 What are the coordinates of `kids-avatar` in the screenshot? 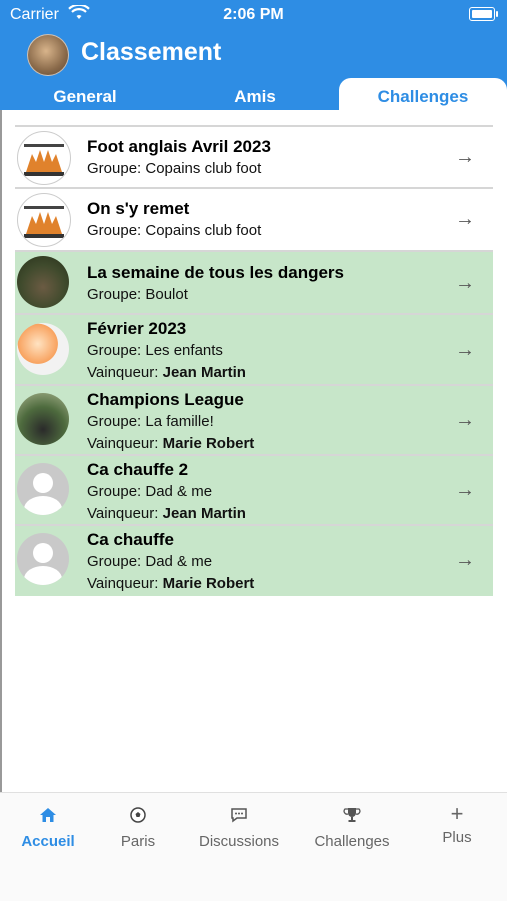 It's located at (43, 349).